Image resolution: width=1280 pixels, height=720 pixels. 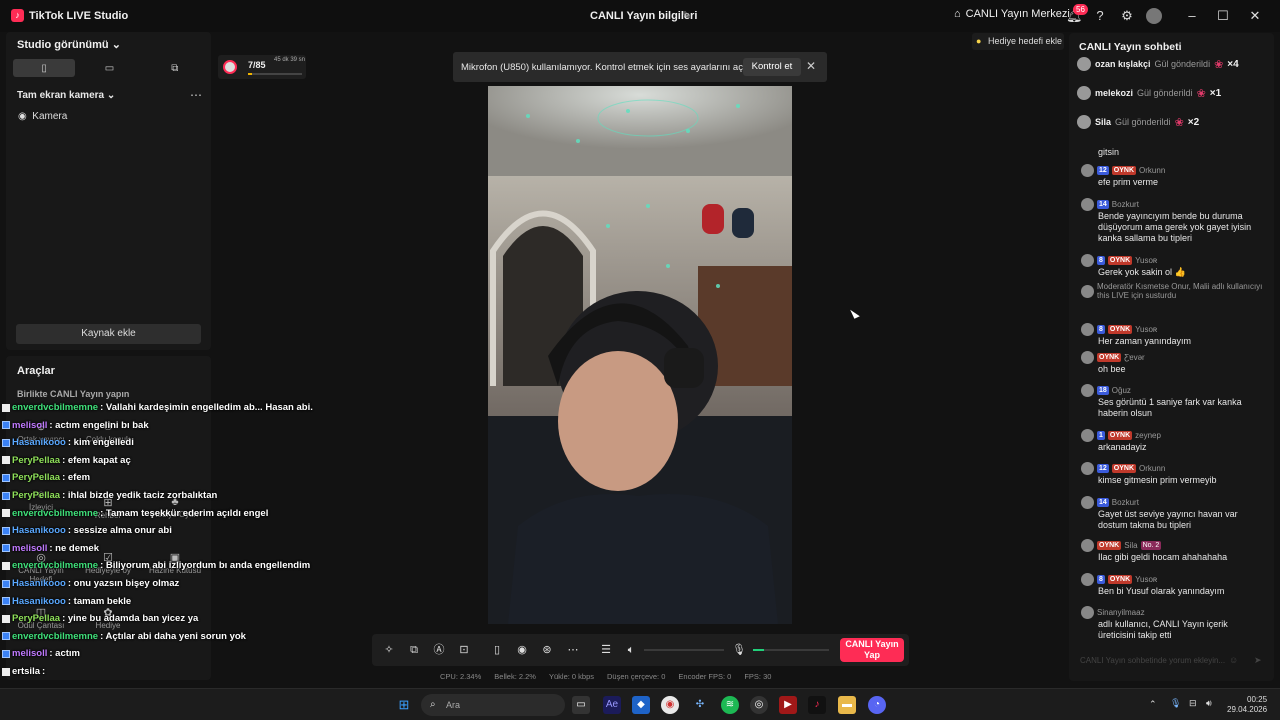 What do you see at coordinates (175, 68) in the screenshot?
I see `dual-mode-button: ⧉` at bounding box center [175, 68].